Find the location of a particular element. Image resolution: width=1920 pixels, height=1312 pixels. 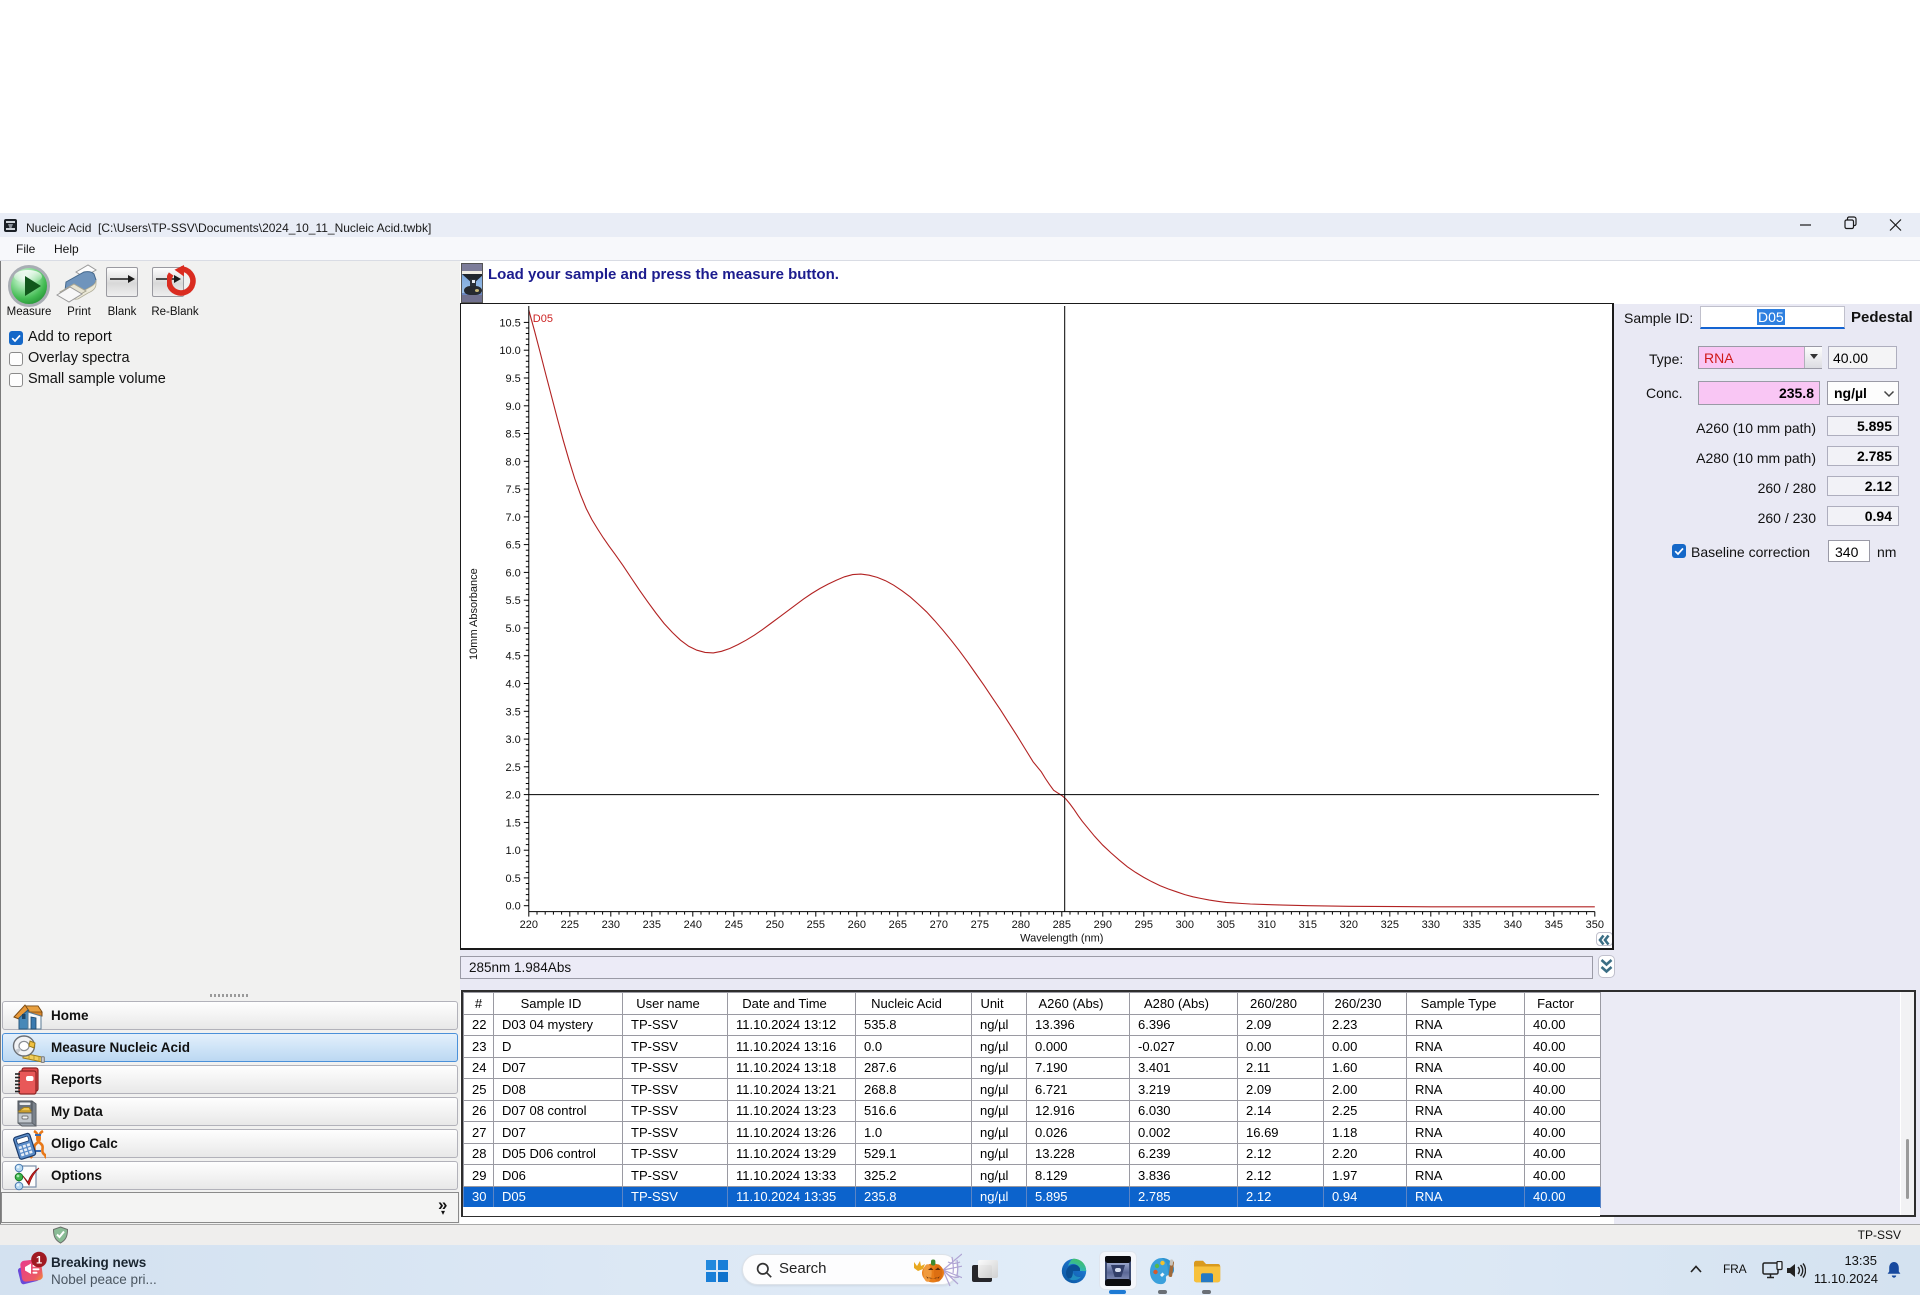

svg-text: 1 is located at coordinates (39, 1260).